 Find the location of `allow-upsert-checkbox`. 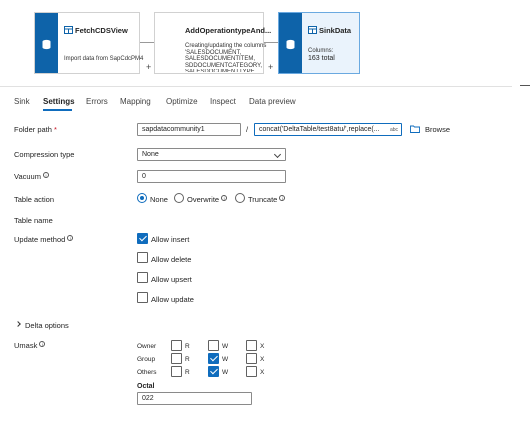

allow-upsert-checkbox is located at coordinates (142, 277).